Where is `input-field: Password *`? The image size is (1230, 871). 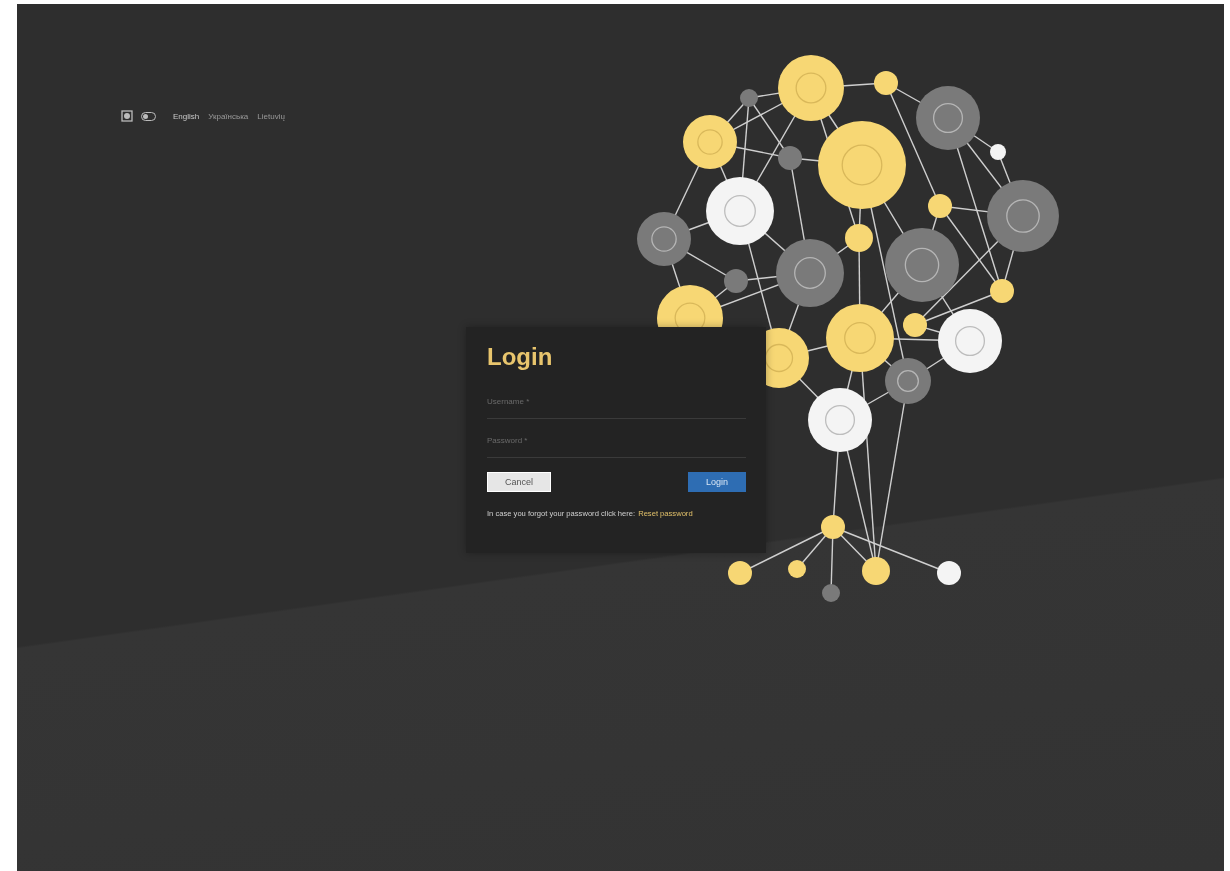
input-field: Password * is located at coordinates (616, 444).